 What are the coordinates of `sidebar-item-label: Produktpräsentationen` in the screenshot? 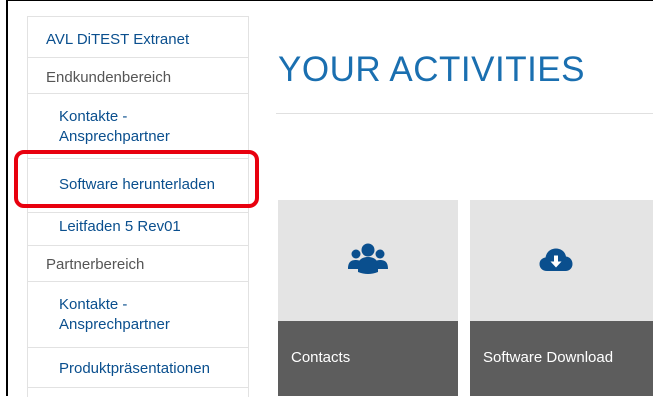 It's located at (134, 368).